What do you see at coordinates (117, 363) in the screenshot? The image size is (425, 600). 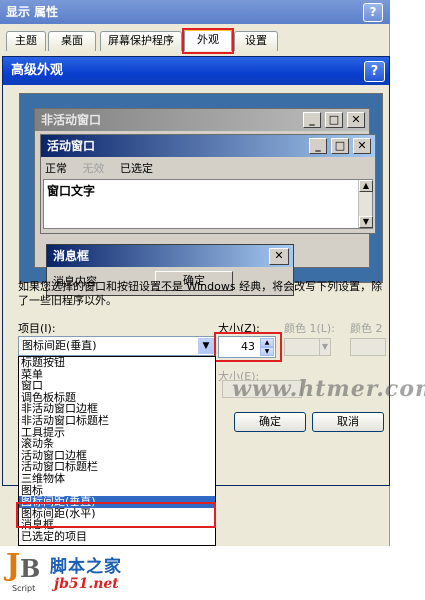 I see `dropdown-item: 标题按钮` at bounding box center [117, 363].